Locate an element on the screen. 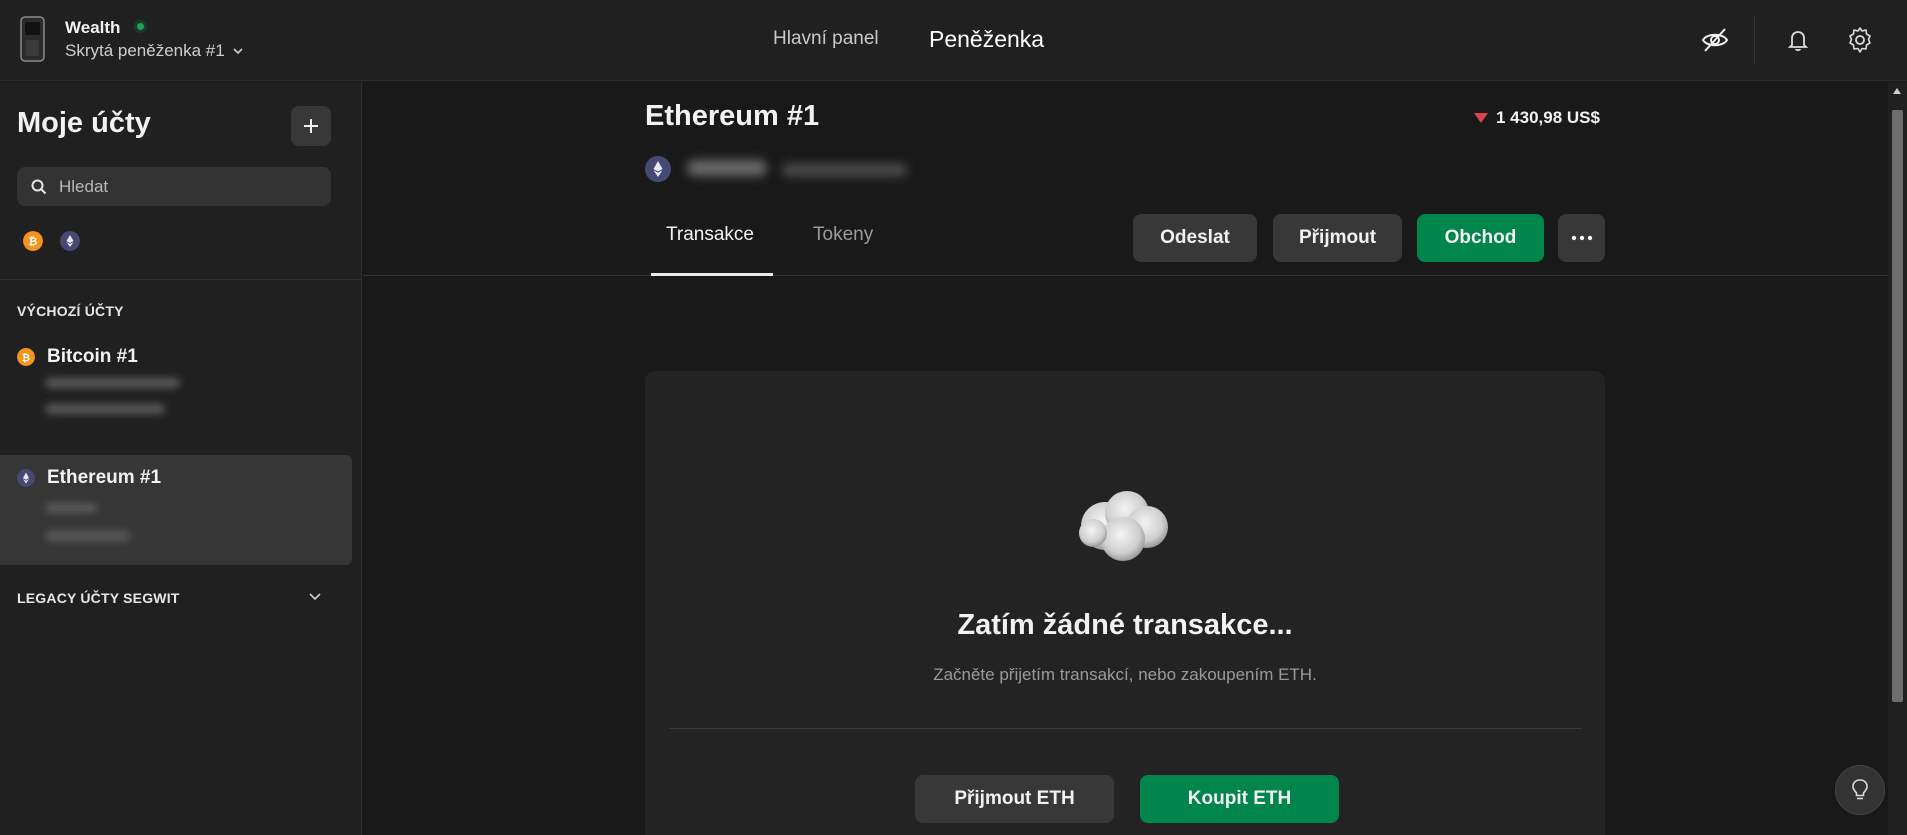 The height and width of the screenshot is (835, 1907). cloud-icon is located at coordinates (1123, 526).